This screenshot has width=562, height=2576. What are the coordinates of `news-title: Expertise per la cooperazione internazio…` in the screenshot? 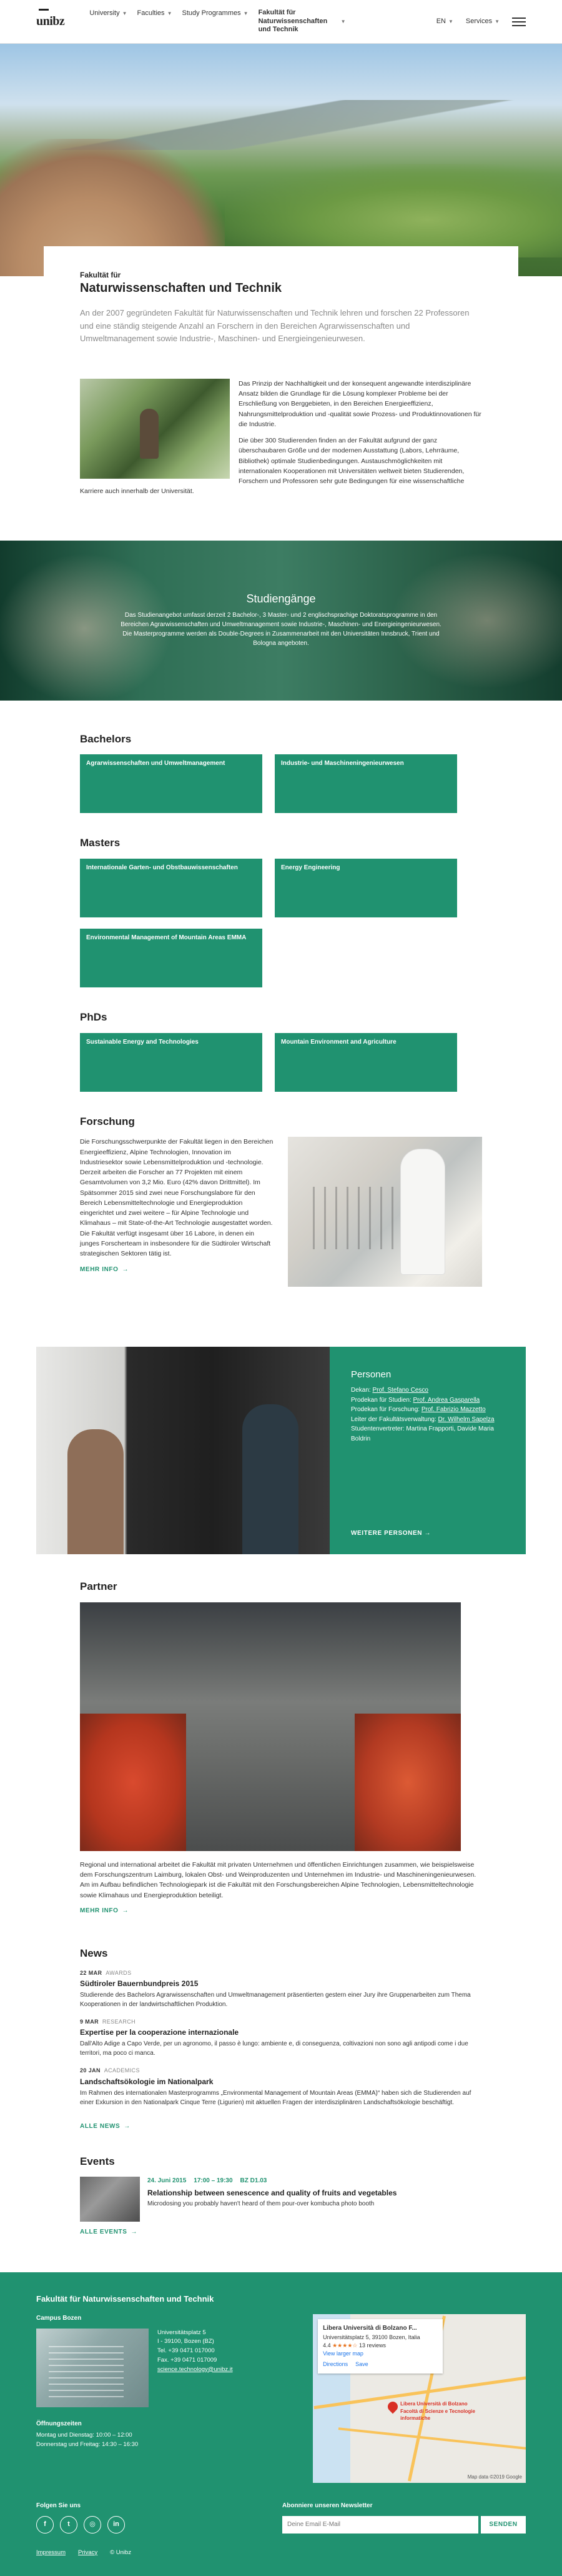 It's located at (159, 2032).